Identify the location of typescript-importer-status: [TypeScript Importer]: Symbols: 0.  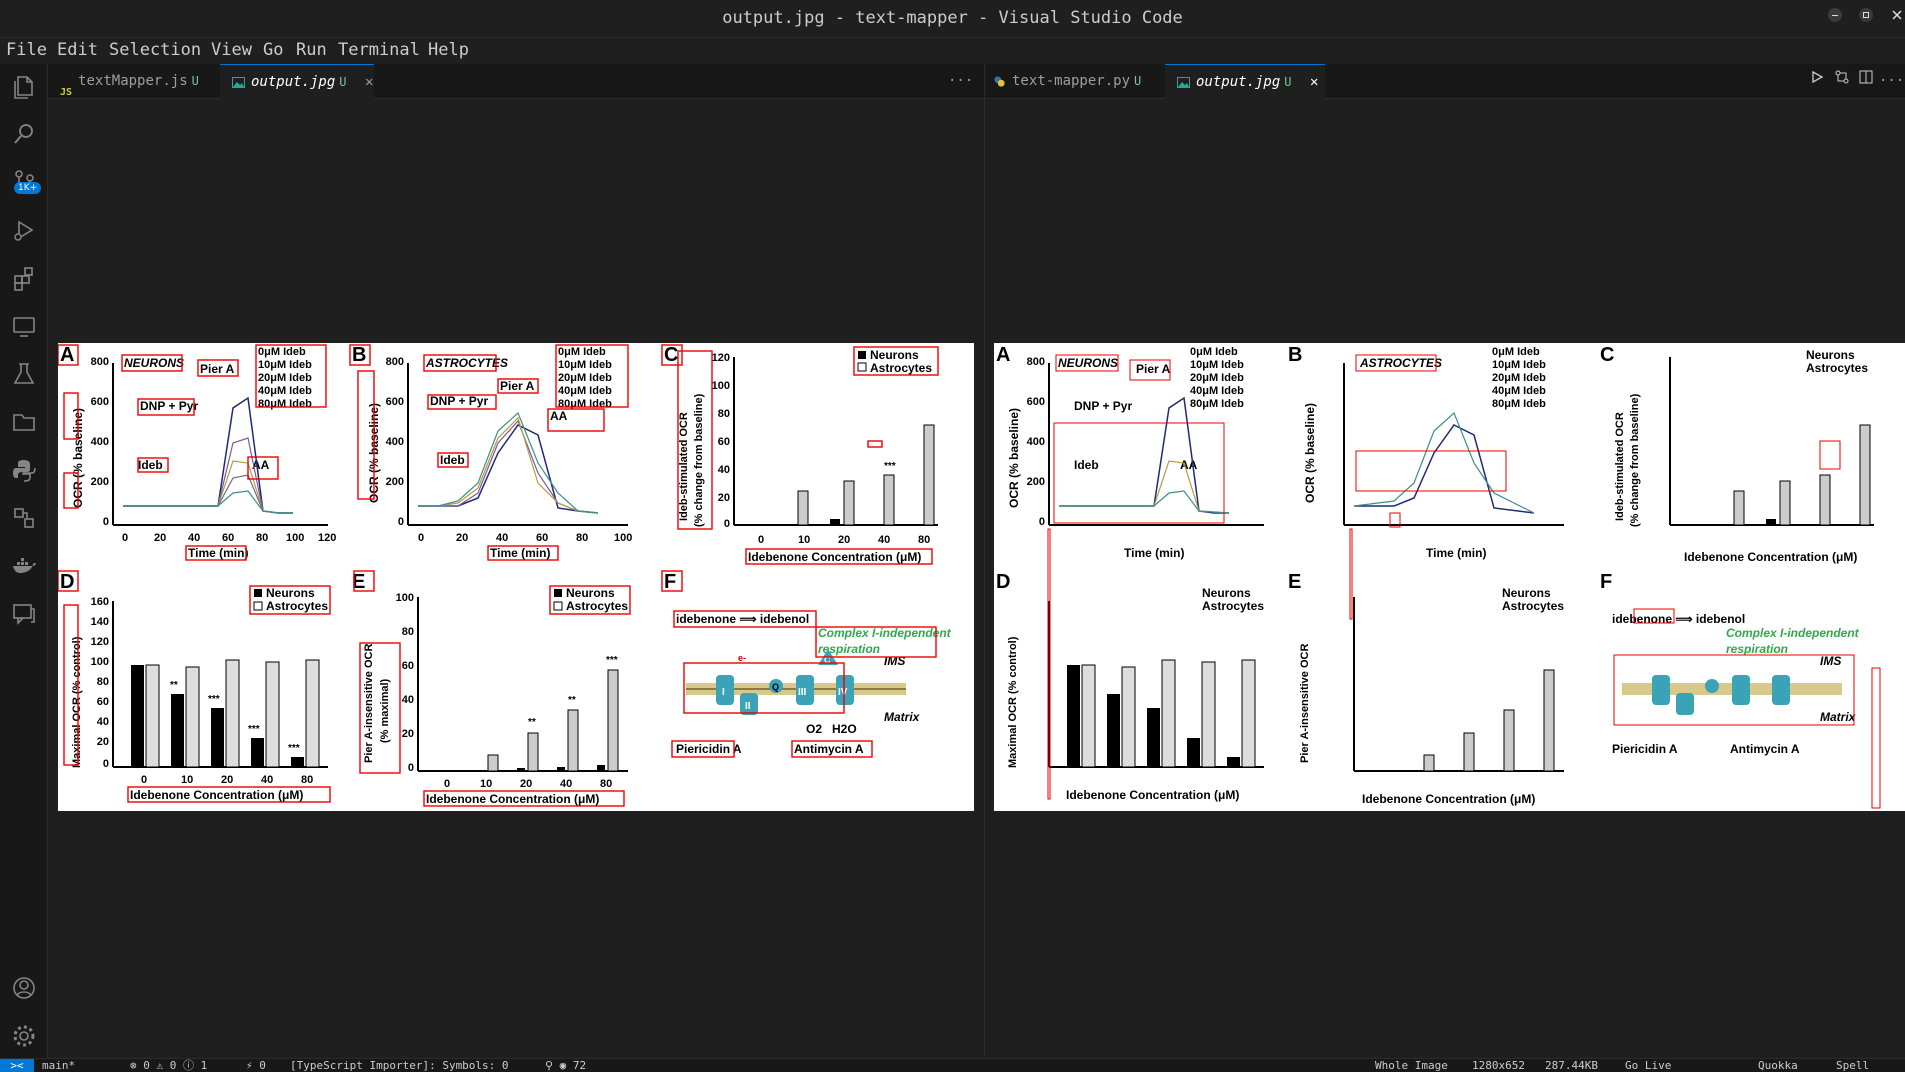
(399, 1065).